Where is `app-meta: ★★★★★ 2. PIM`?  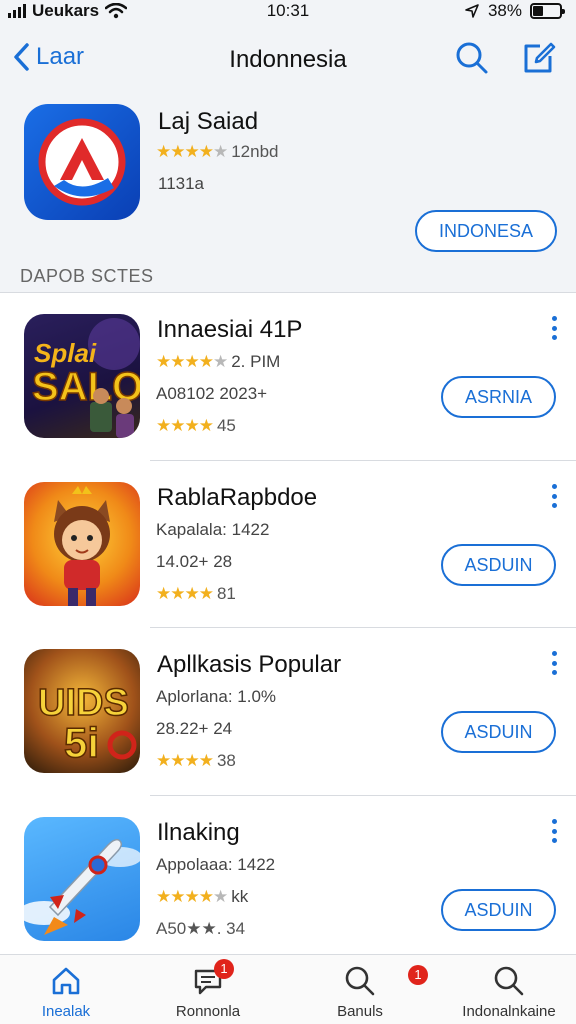
app-meta: ★★★★★ 2. PIM is located at coordinates (218, 362).